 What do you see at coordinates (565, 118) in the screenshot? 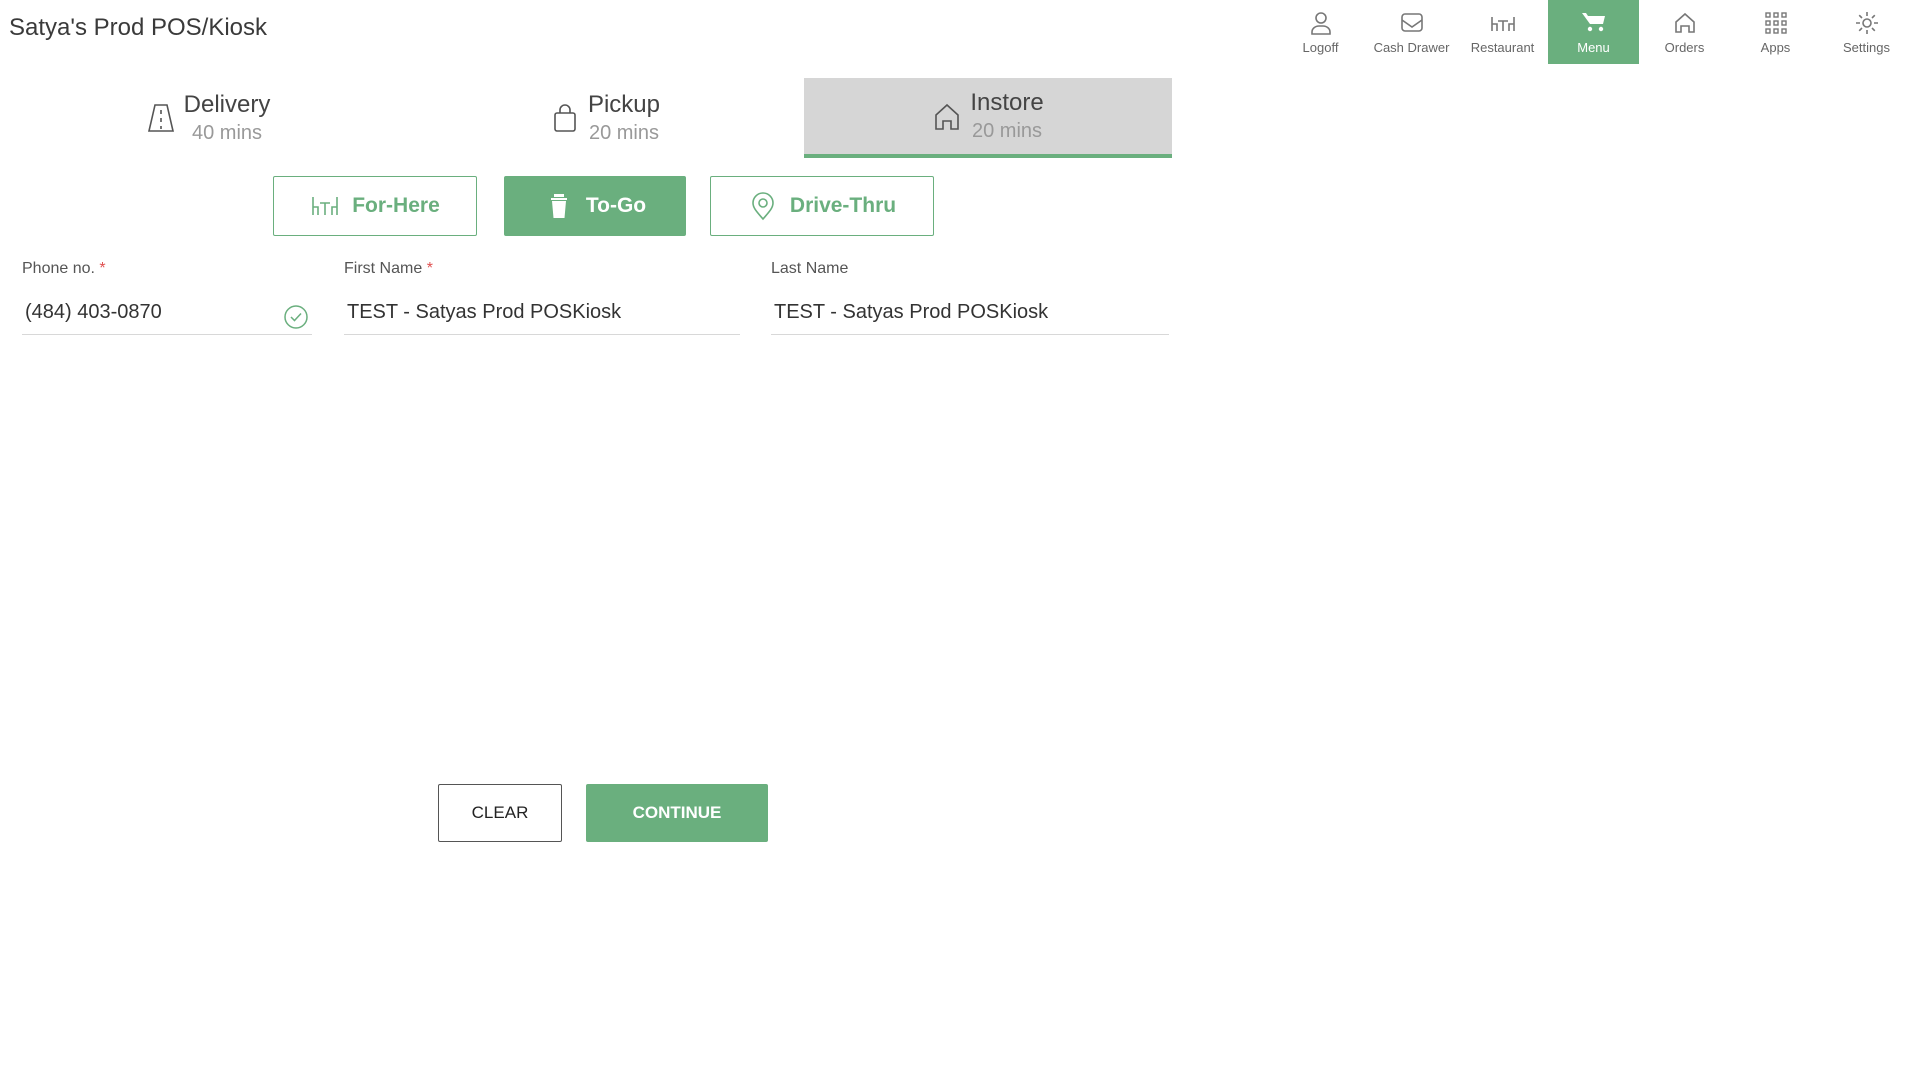
I see `bag-icon` at bounding box center [565, 118].